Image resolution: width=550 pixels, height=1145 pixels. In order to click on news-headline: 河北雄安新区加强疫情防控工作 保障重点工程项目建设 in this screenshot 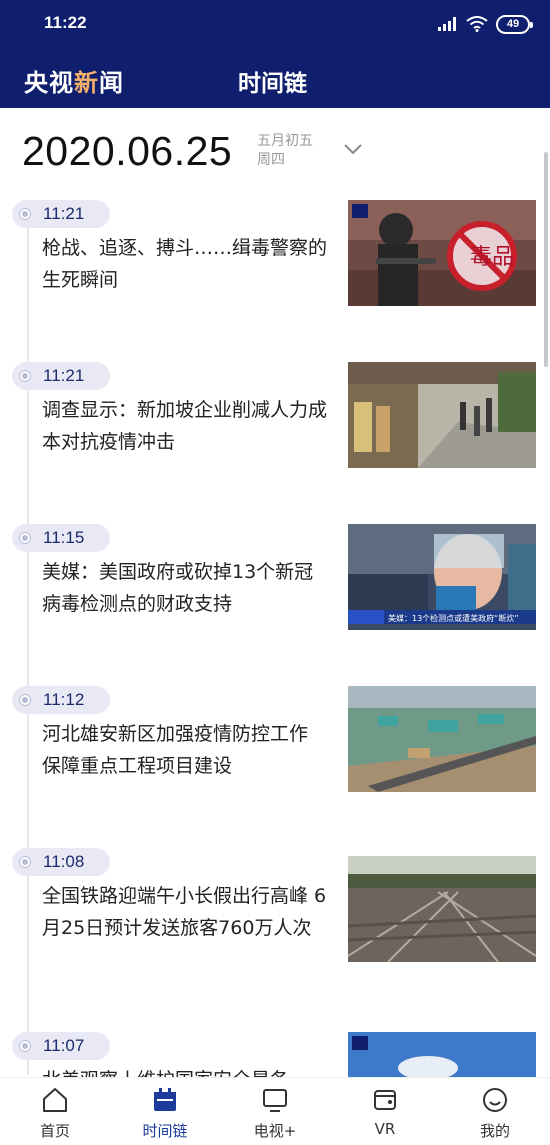, I will do `click(185, 750)`.